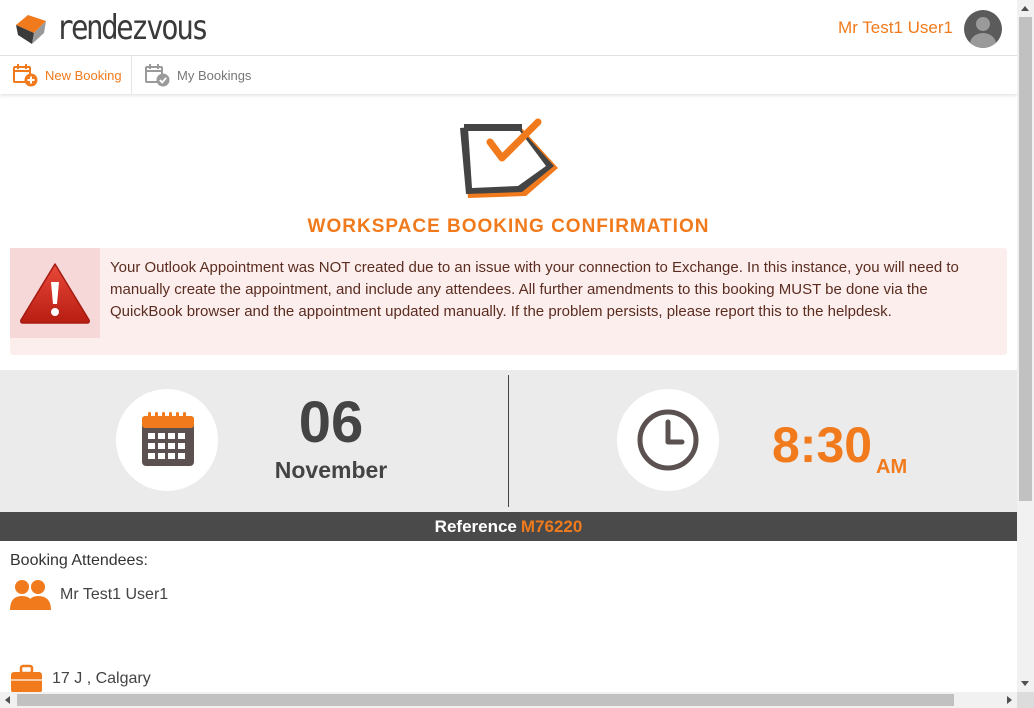  Describe the element at coordinates (551, 526) in the screenshot. I see `reference-code: M76220` at that location.